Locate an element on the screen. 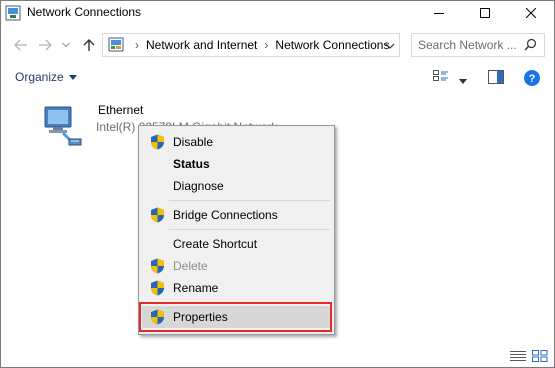 The image size is (555, 368). preview-pane-icon is located at coordinates (496, 78).